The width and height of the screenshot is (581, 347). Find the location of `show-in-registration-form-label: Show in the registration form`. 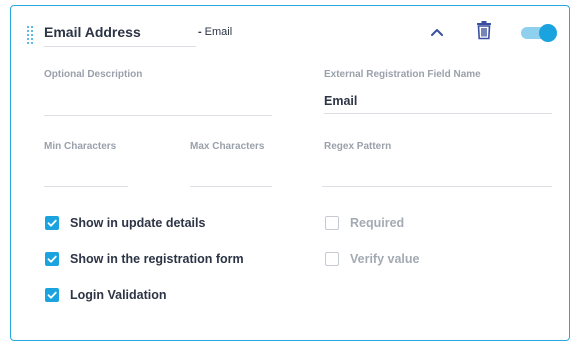

show-in-registration-form-label: Show in the registration form is located at coordinates (157, 259).